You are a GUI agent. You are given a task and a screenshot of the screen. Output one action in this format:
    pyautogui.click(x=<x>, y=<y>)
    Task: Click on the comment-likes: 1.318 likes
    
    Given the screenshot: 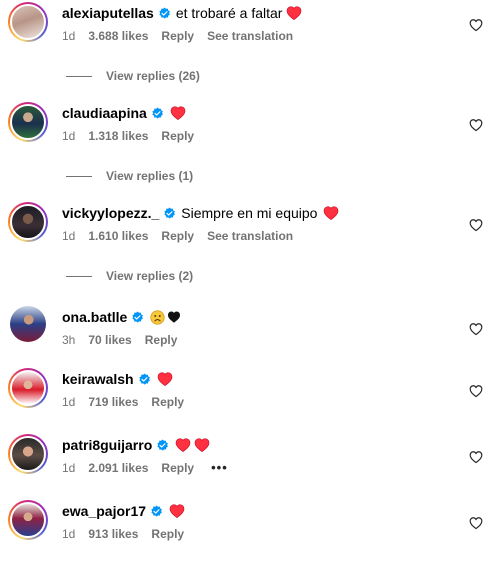 What is the action you would take?
    pyautogui.click(x=118, y=136)
    